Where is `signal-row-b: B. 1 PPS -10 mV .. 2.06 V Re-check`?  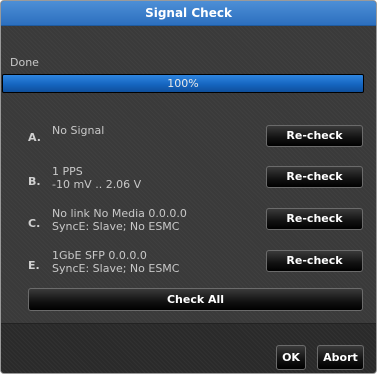 signal-row-b: B. 1 PPS -10 mV .. 2.06 V Re-check is located at coordinates (188, 179).